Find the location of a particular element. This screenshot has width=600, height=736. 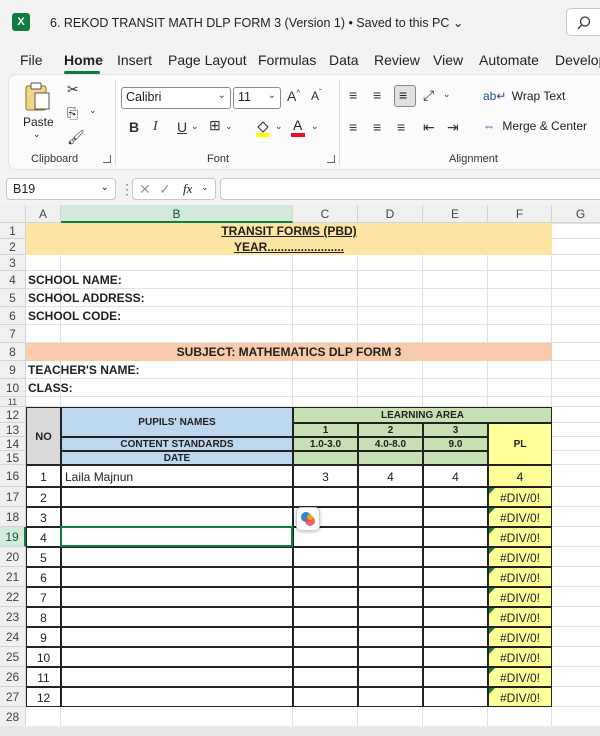

row-header-19: 19 is located at coordinates (13, 537).